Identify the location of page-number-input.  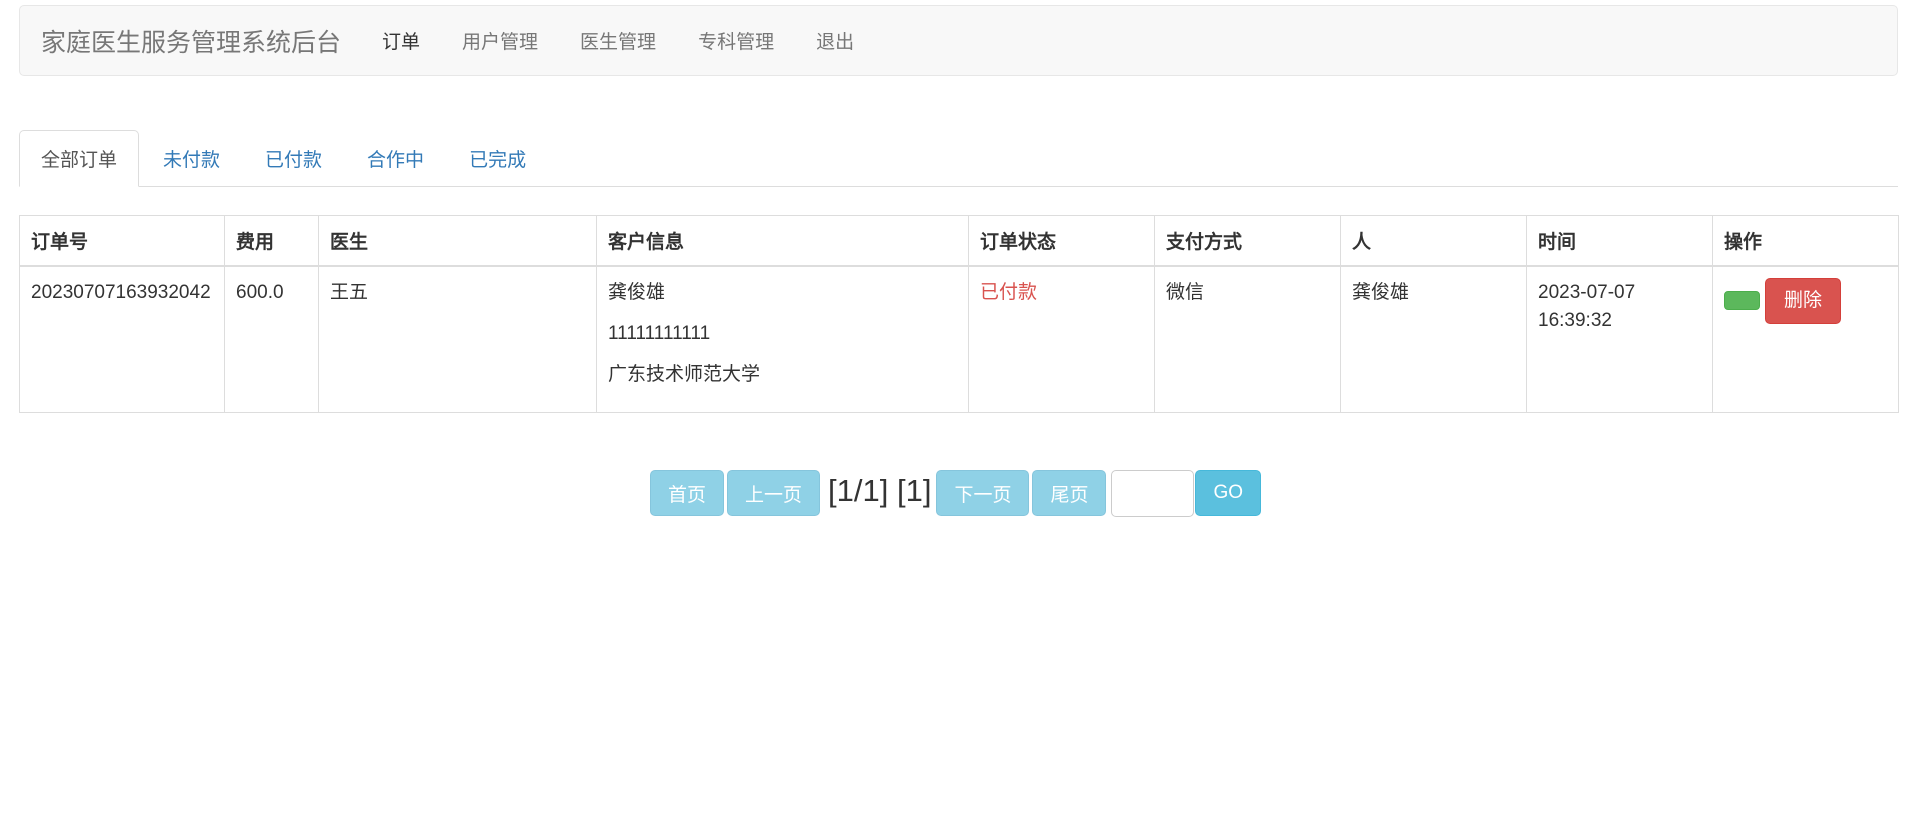
(1153, 493).